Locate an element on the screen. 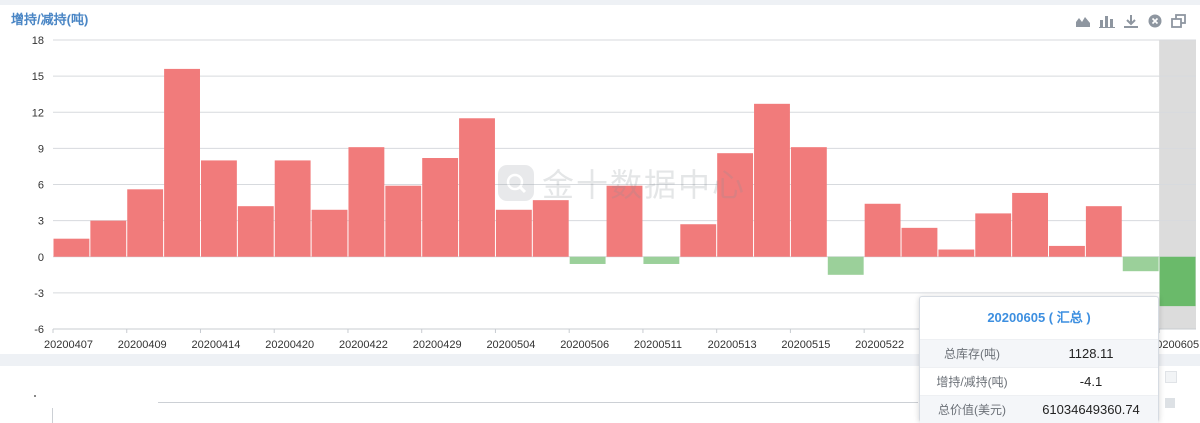 Image resolution: width=1200 pixels, height=423 pixels. chart-toolbar is located at coordinates (1131, 21).